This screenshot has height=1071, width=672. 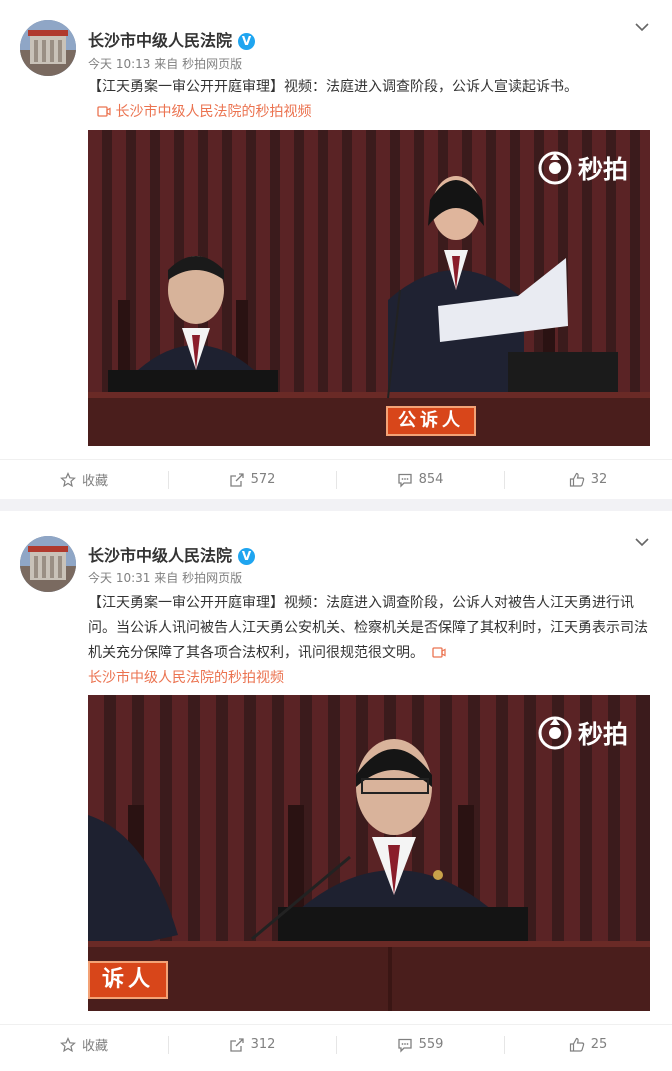 I want to click on prosecutor-sign: 公诉人, so click(x=431, y=421).